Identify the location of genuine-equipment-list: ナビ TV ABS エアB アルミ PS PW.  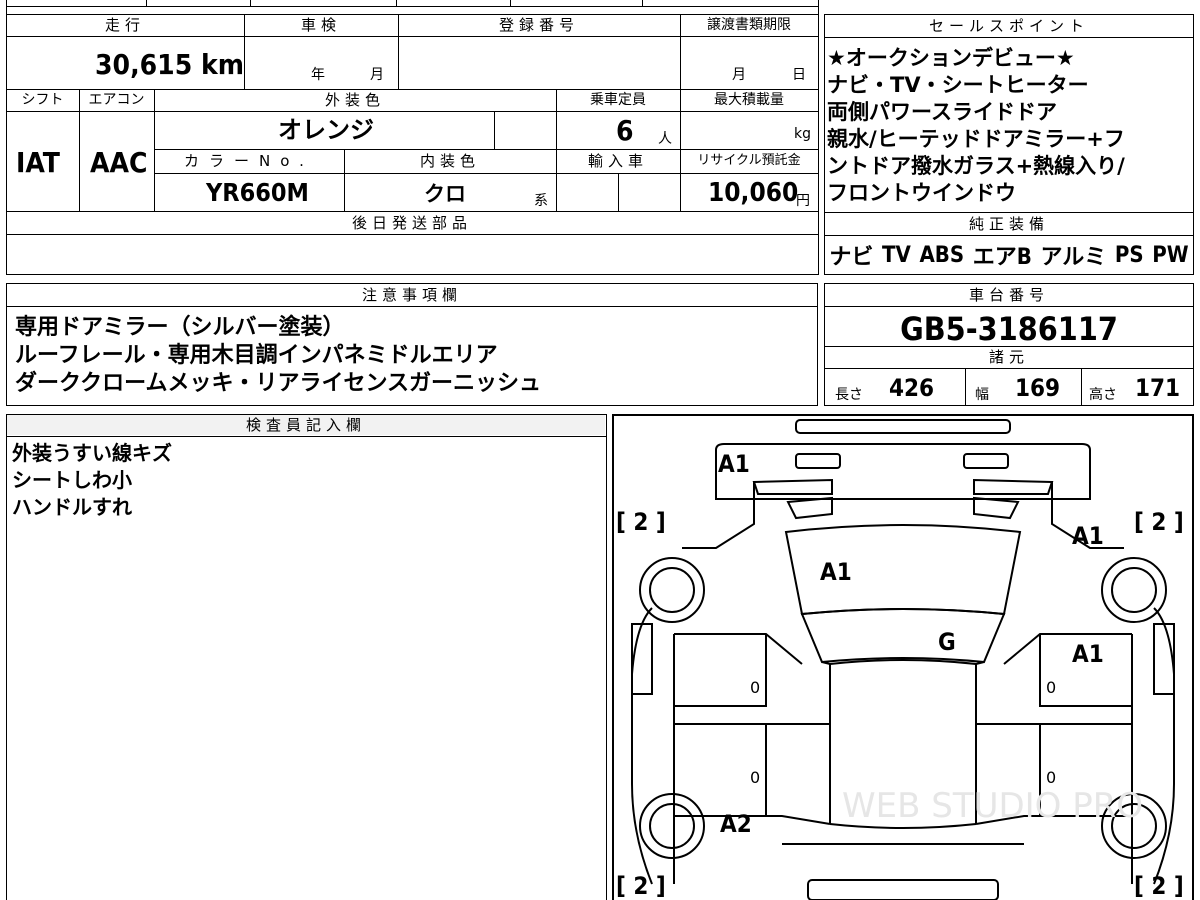
(1009, 255).